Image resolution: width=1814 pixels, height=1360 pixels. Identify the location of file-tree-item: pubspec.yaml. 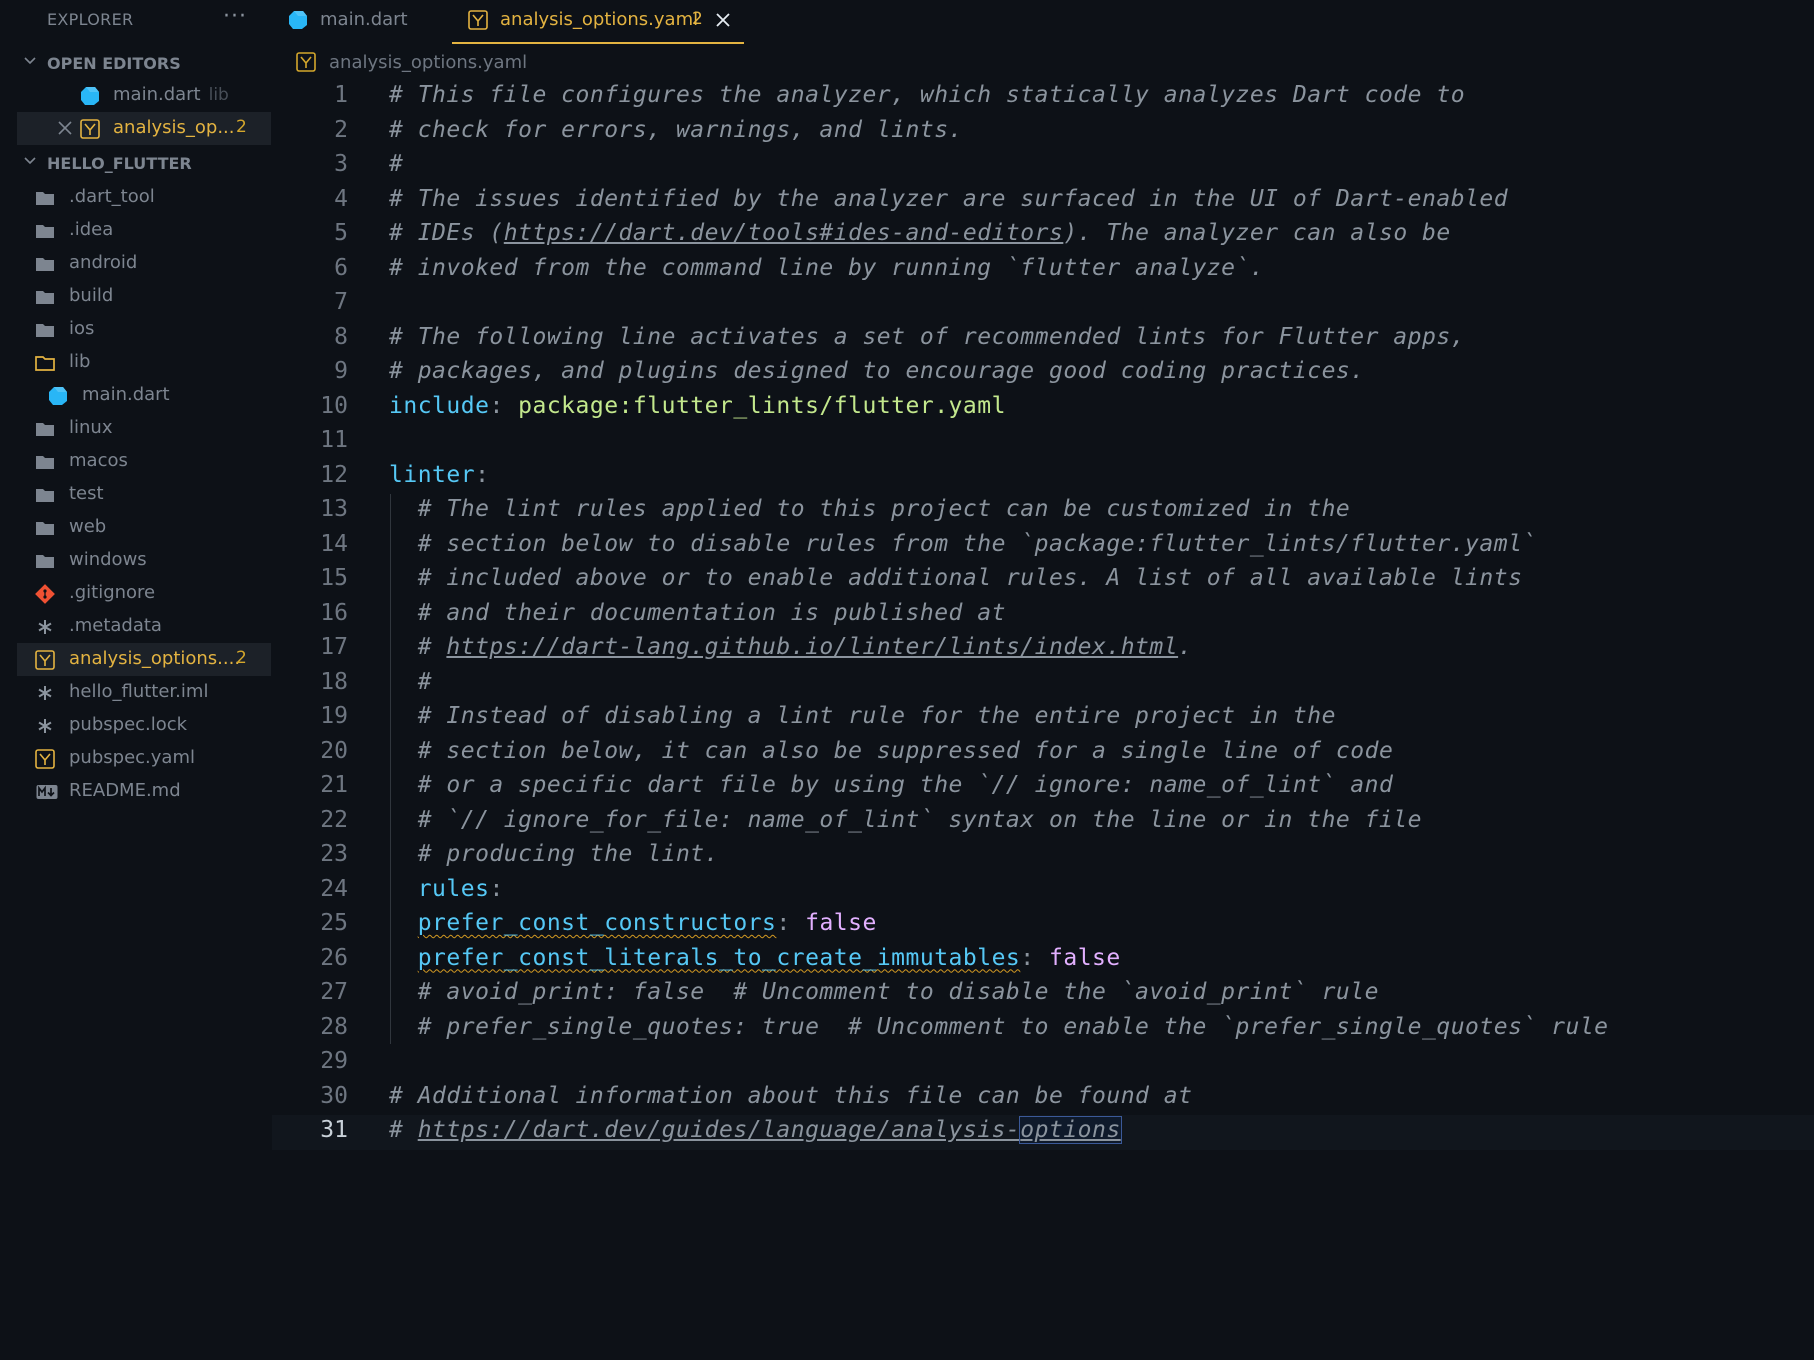
(144, 758).